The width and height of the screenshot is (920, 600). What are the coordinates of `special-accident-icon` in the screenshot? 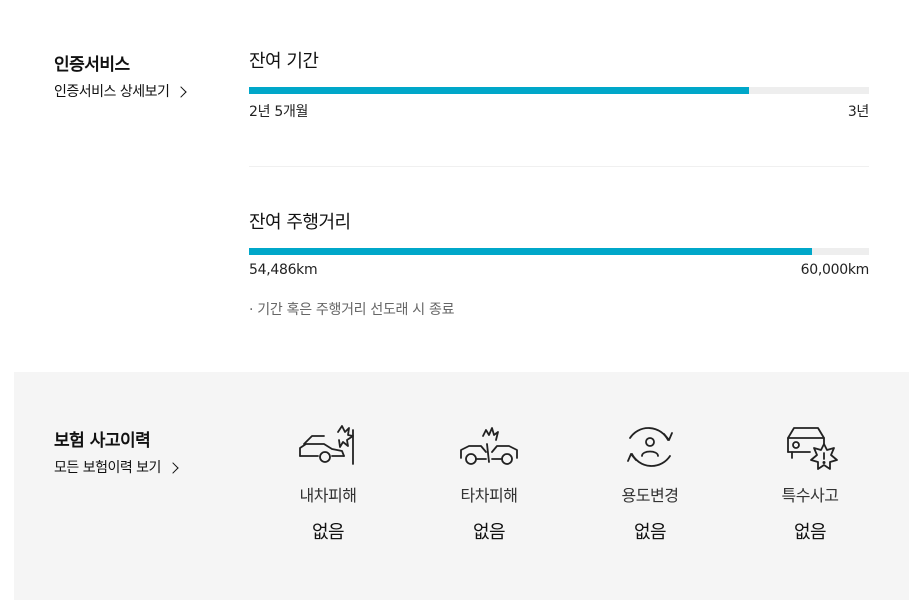 It's located at (812, 448).